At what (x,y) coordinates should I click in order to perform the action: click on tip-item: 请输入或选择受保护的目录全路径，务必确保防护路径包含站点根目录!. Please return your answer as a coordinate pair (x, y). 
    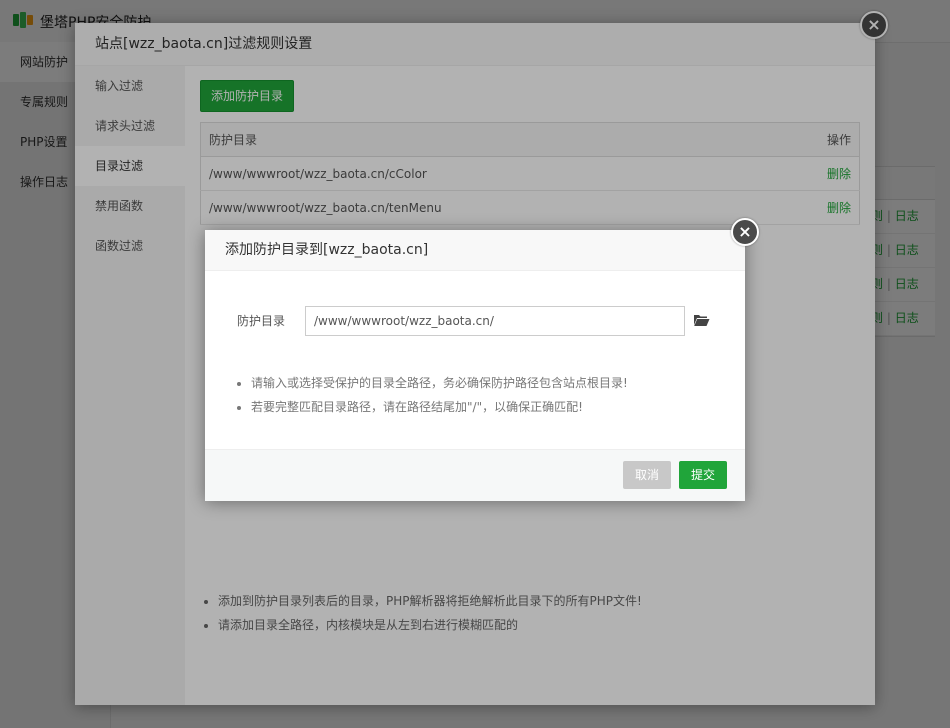
    Looking at the image, I should click on (491, 383).